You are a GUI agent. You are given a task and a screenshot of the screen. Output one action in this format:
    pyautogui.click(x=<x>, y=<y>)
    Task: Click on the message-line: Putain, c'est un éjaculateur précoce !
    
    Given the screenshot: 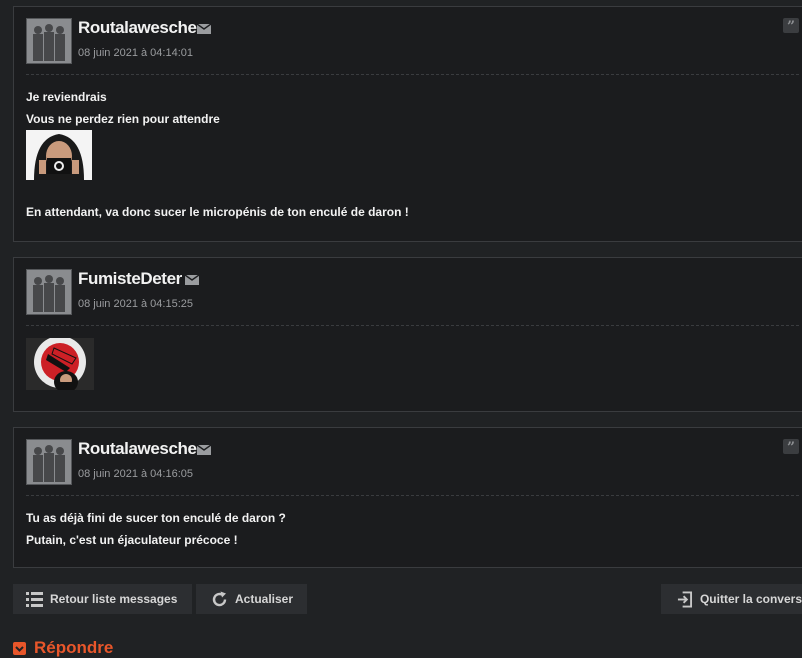 What is the action you would take?
    pyautogui.click(x=132, y=540)
    